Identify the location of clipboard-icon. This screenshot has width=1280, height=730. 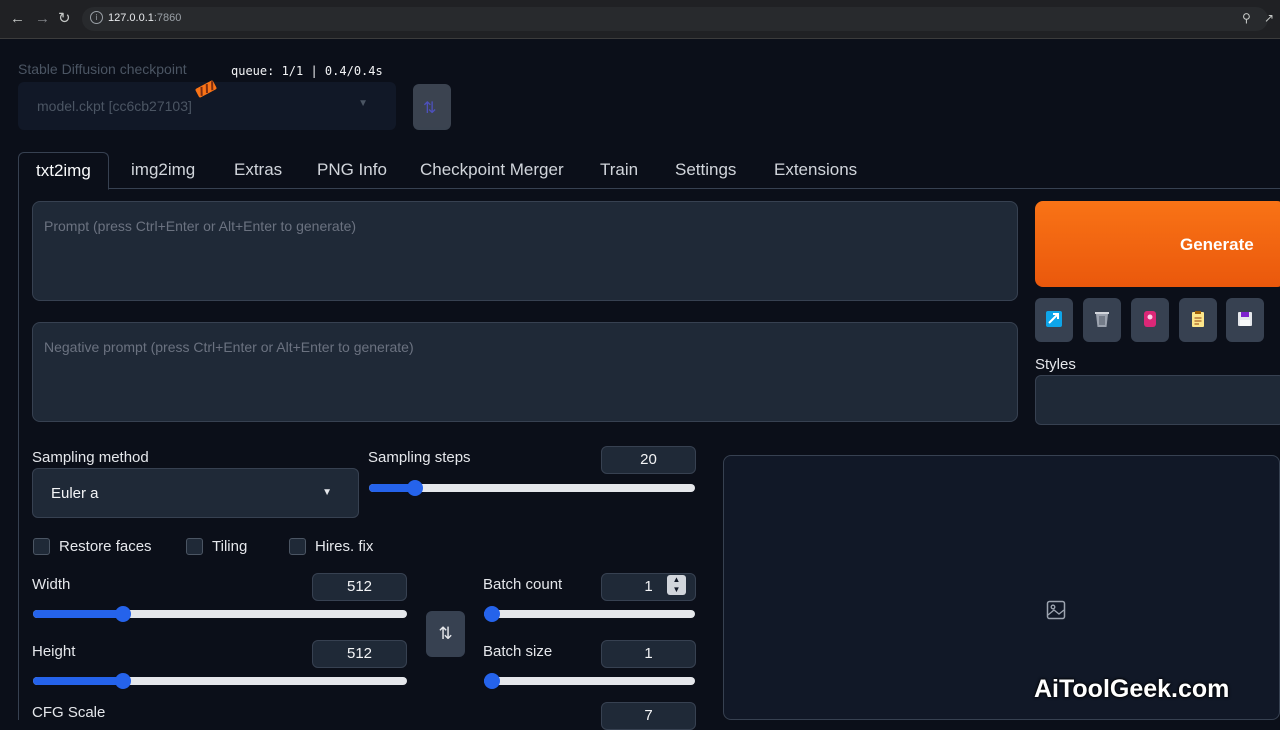
(1198, 321).